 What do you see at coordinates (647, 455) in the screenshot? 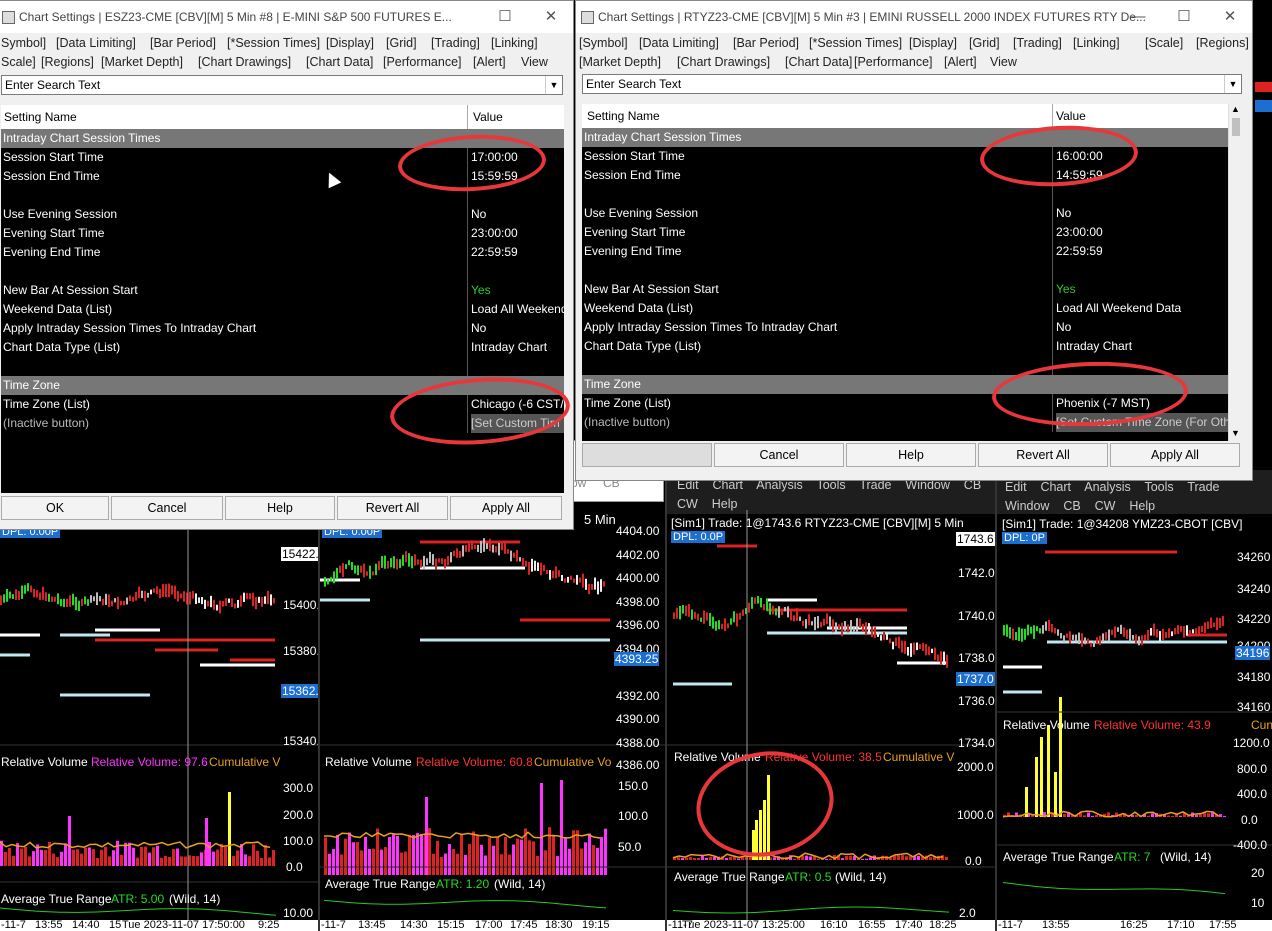
I see `ok-button` at bounding box center [647, 455].